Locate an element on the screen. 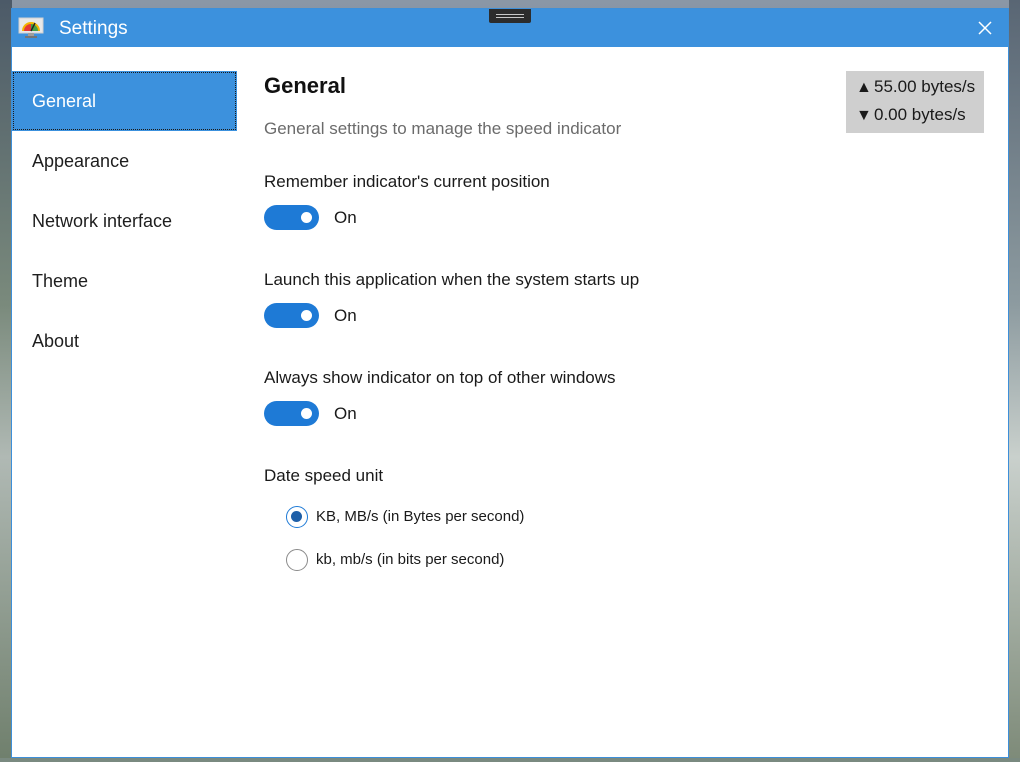 The height and width of the screenshot is (762, 1020). upload-speed: ▲ 55.00 bytes/s is located at coordinates (915, 89).